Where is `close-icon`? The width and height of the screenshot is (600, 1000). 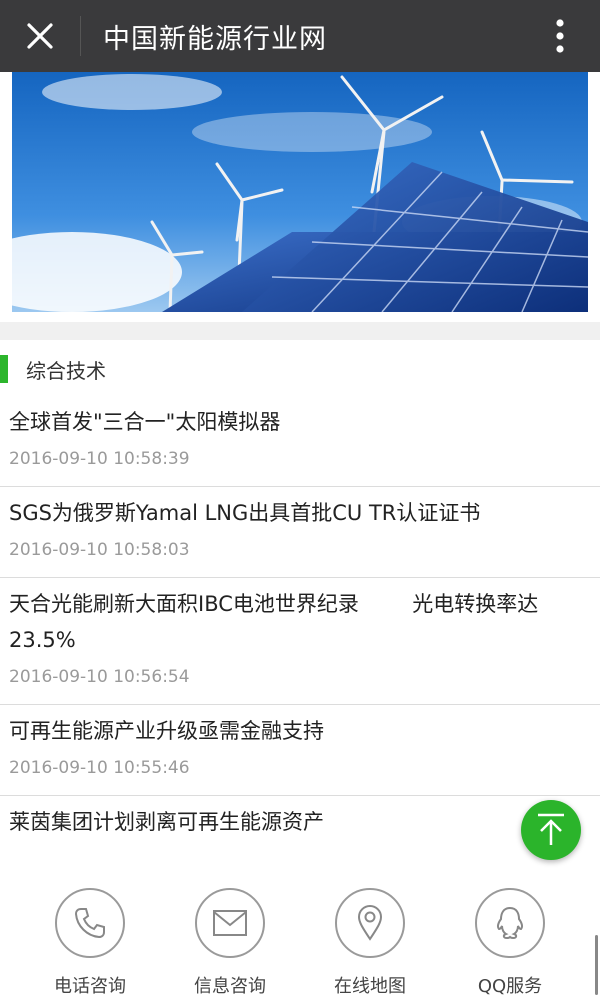
close-icon is located at coordinates (40, 36).